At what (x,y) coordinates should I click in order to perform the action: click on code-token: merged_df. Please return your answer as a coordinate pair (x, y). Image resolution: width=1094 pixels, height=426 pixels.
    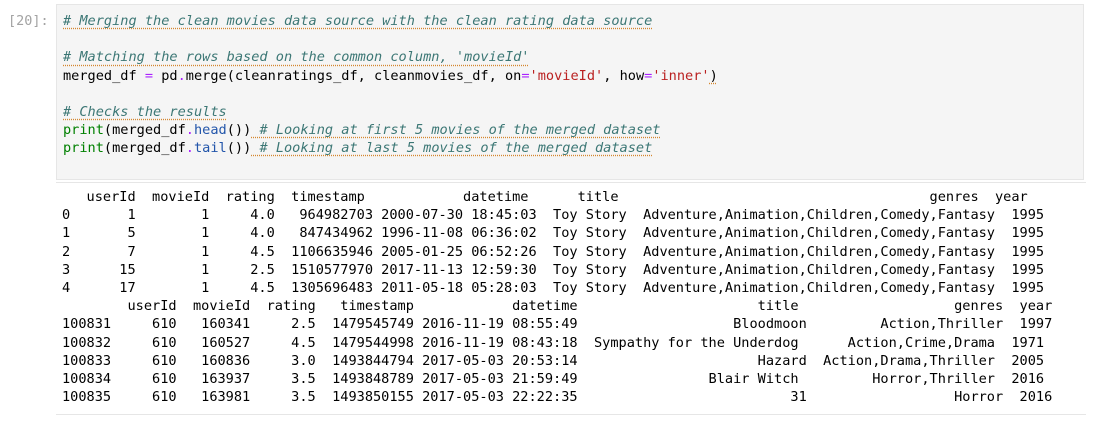
    Looking at the image, I should click on (104, 75).